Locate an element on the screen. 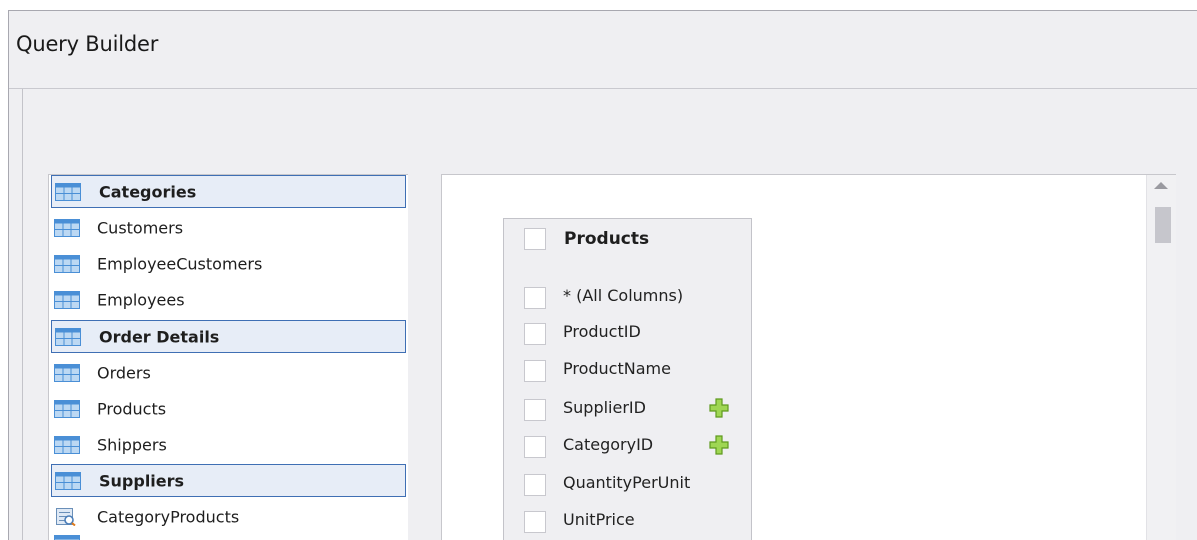 The image size is (1197, 540). table-item-orders: Orders is located at coordinates (228, 372).